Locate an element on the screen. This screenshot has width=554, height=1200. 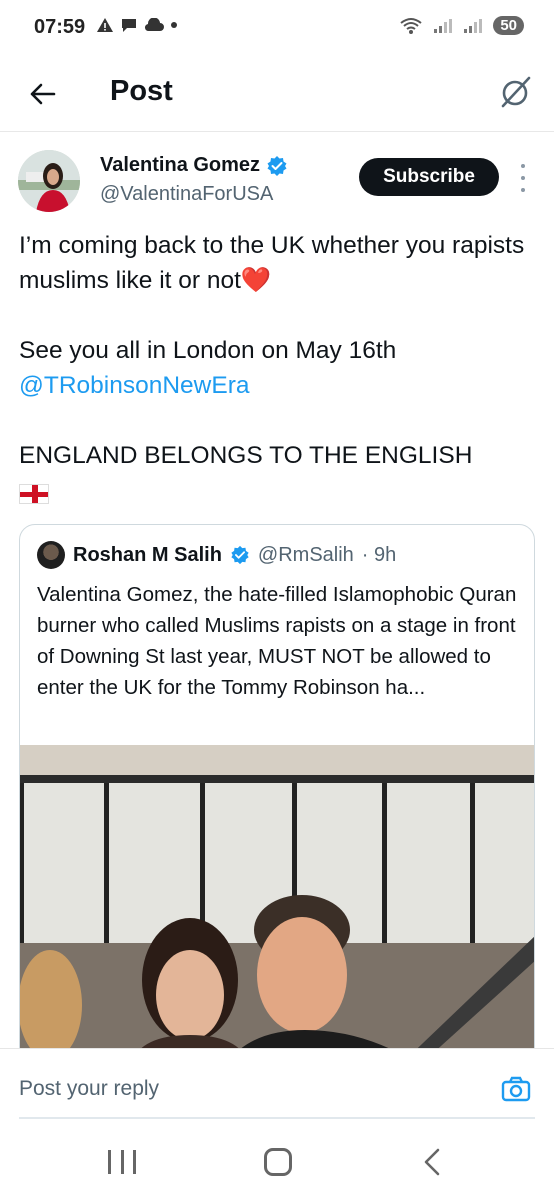
avatar is located at coordinates (49, 181).